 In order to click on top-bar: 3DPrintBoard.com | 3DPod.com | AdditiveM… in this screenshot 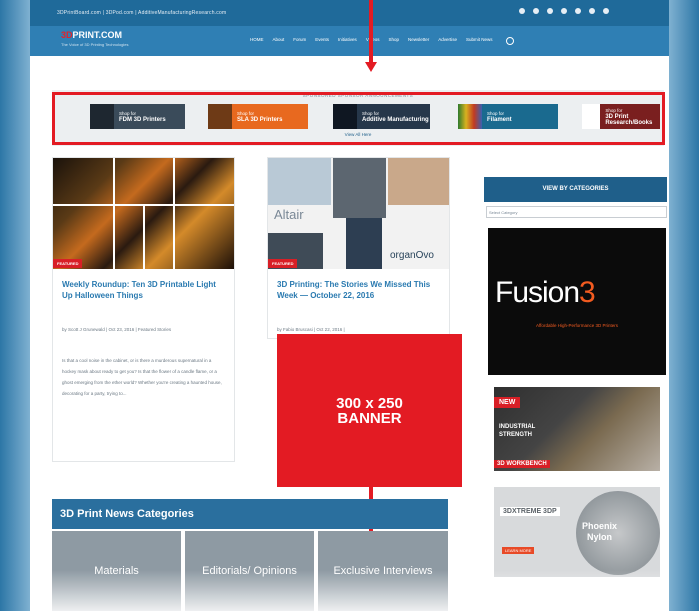, I will do `click(349, 13)`.